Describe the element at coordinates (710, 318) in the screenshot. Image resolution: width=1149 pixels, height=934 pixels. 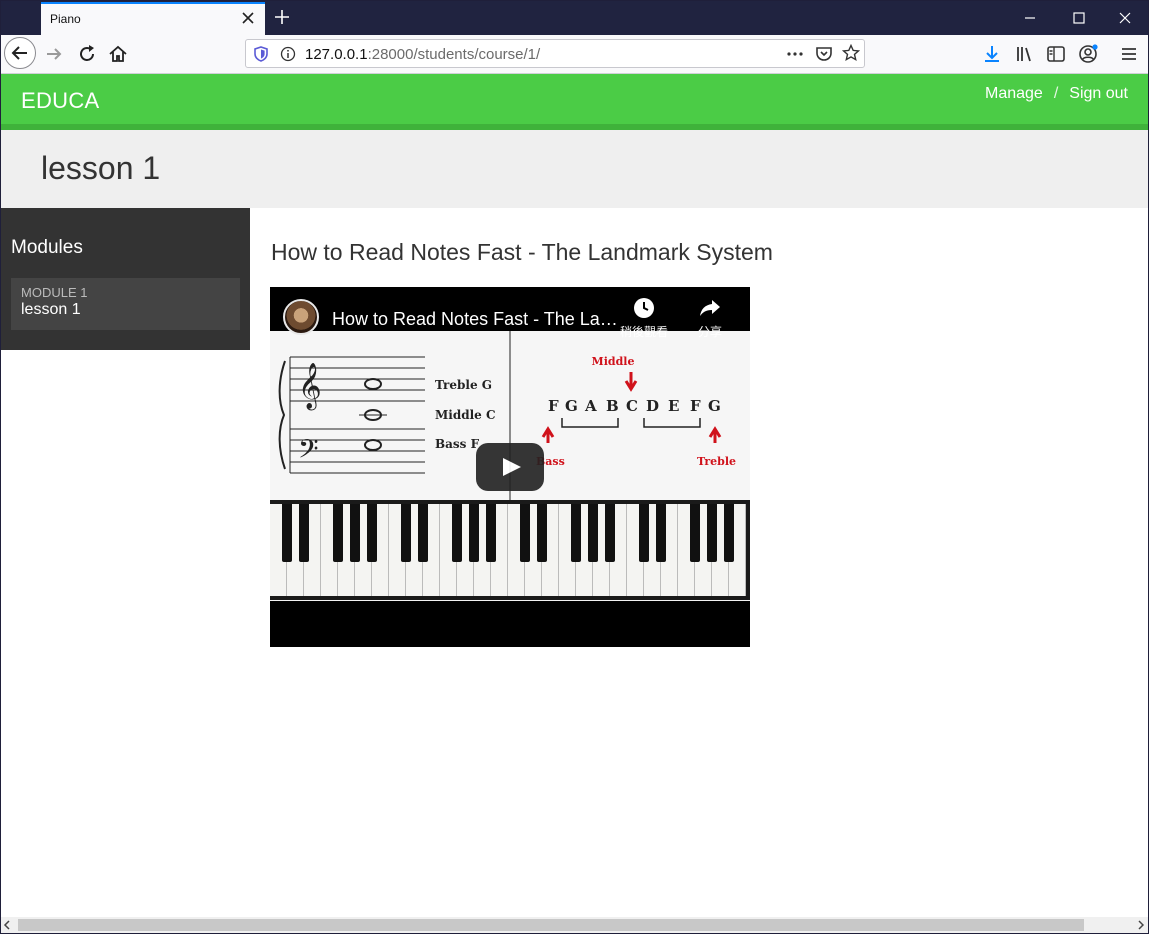
I see `share-button: 分享` at that location.